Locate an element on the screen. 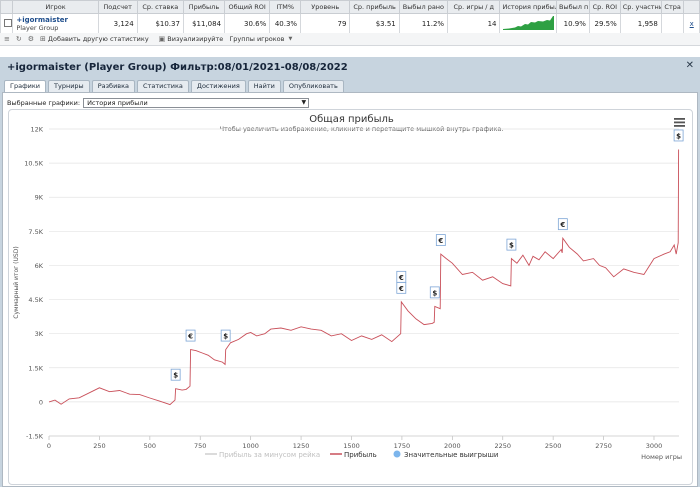  header-remove is located at coordinates (691, 7).